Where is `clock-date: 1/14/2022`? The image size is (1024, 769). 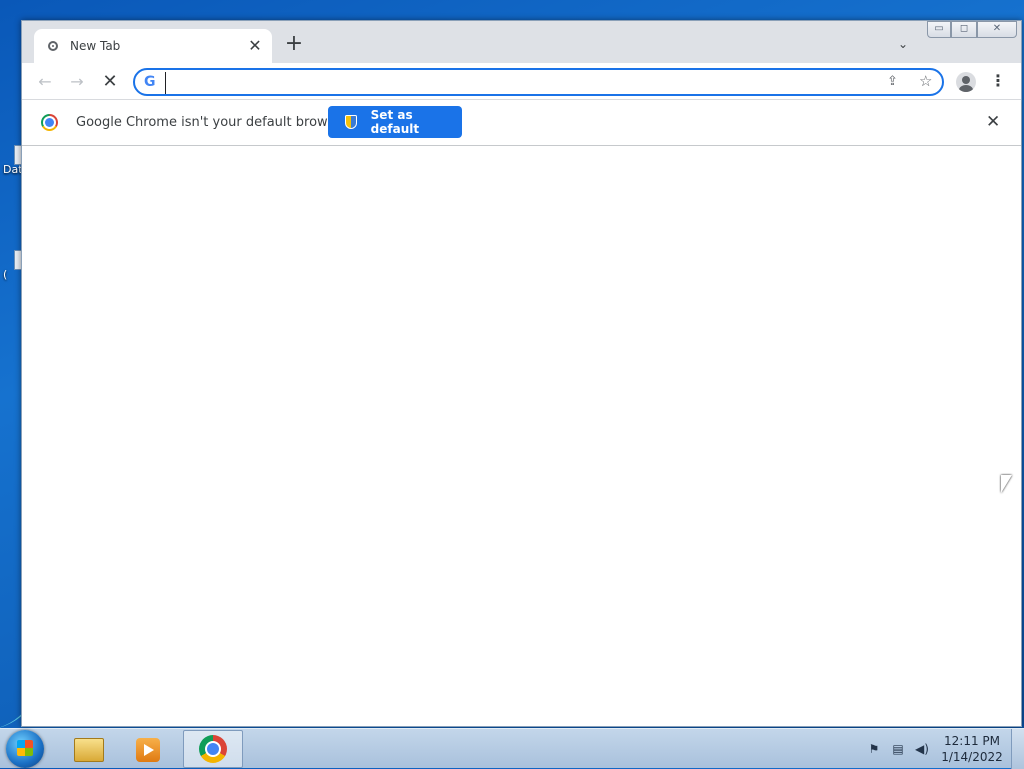 clock-date: 1/14/2022 is located at coordinates (972, 757).